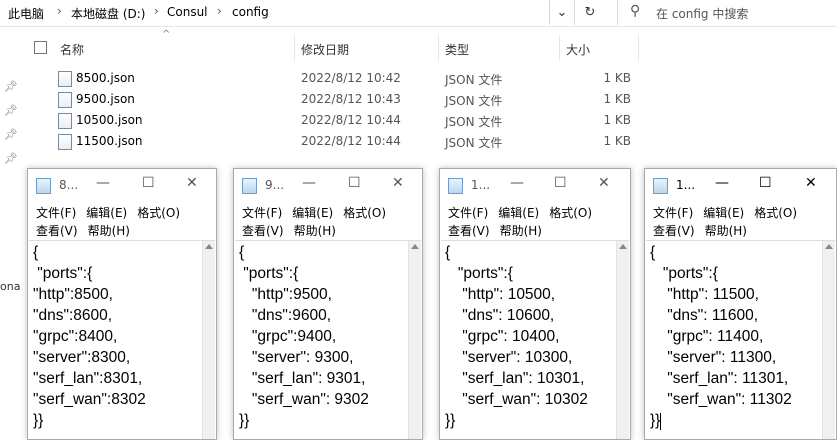 The image size is (837, 440). What do you see at coordinates (589, 12) in the screenshot?
I see `refresh-icon: ↻` at bounding box center [589, 12].